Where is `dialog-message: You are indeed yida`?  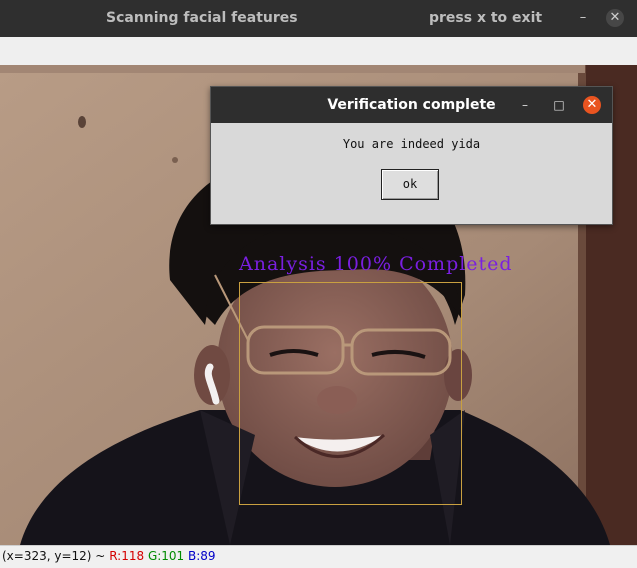
dialog-message: You are indeed yida is located at coordinates (411, 144).